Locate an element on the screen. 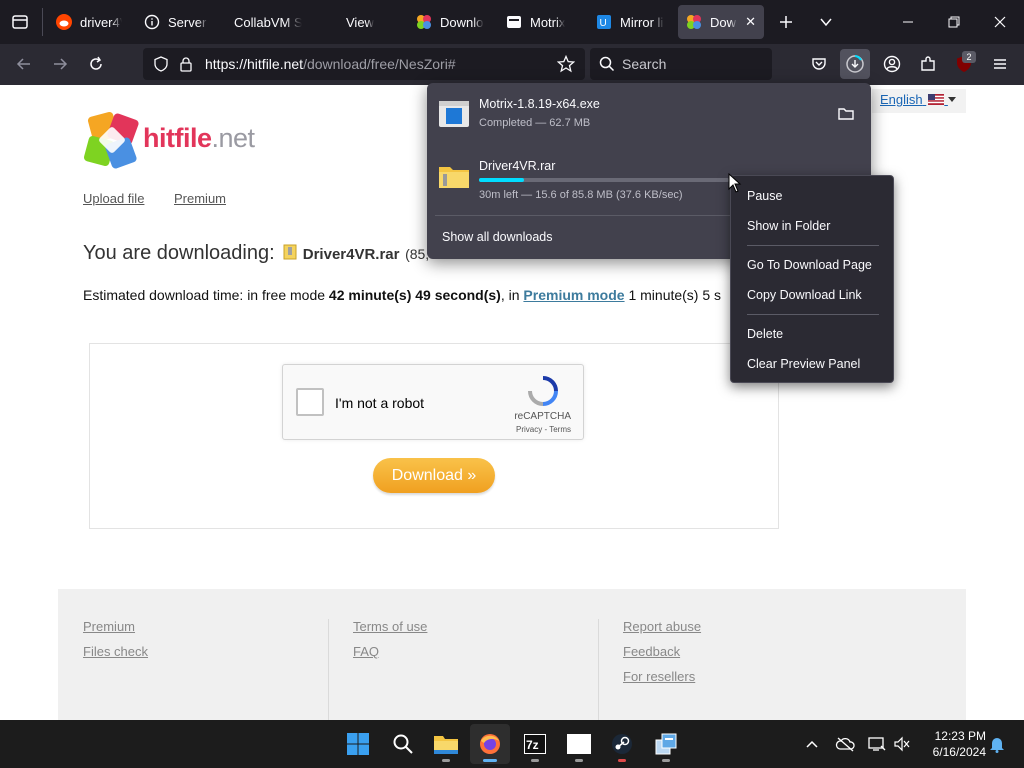  cloud-off-icon is located at coordinates (845, 744).